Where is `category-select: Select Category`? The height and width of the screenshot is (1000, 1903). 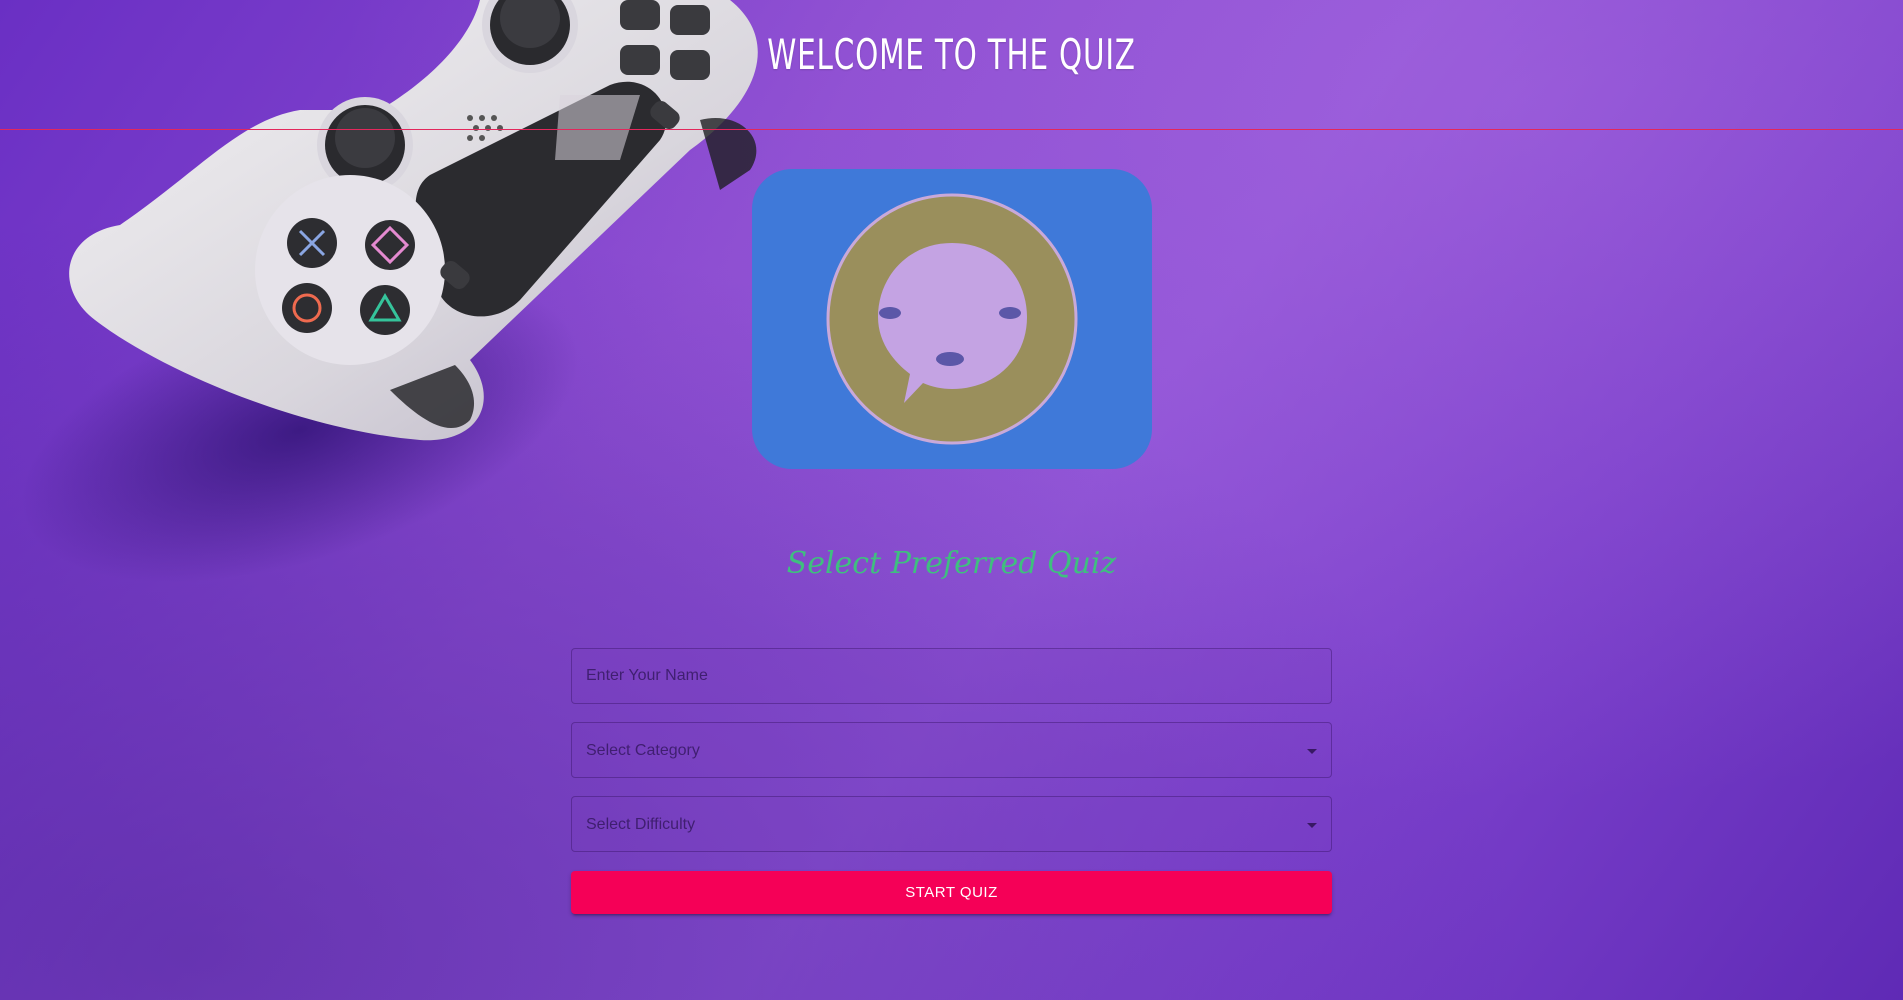
category-select: Select Category is located at coordinates (951, 750).